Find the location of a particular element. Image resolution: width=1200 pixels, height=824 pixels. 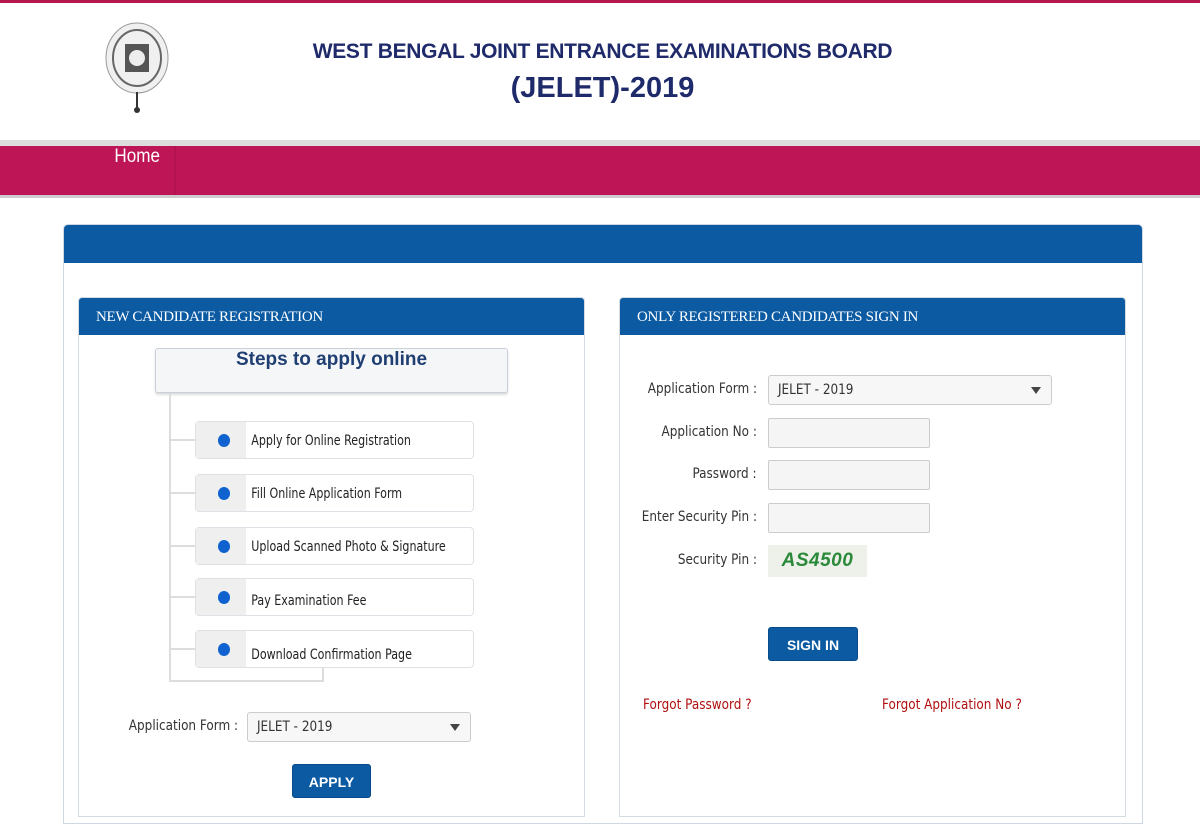

forgot-password-link: Forgot Password ? is located at coordinates (697, 705).